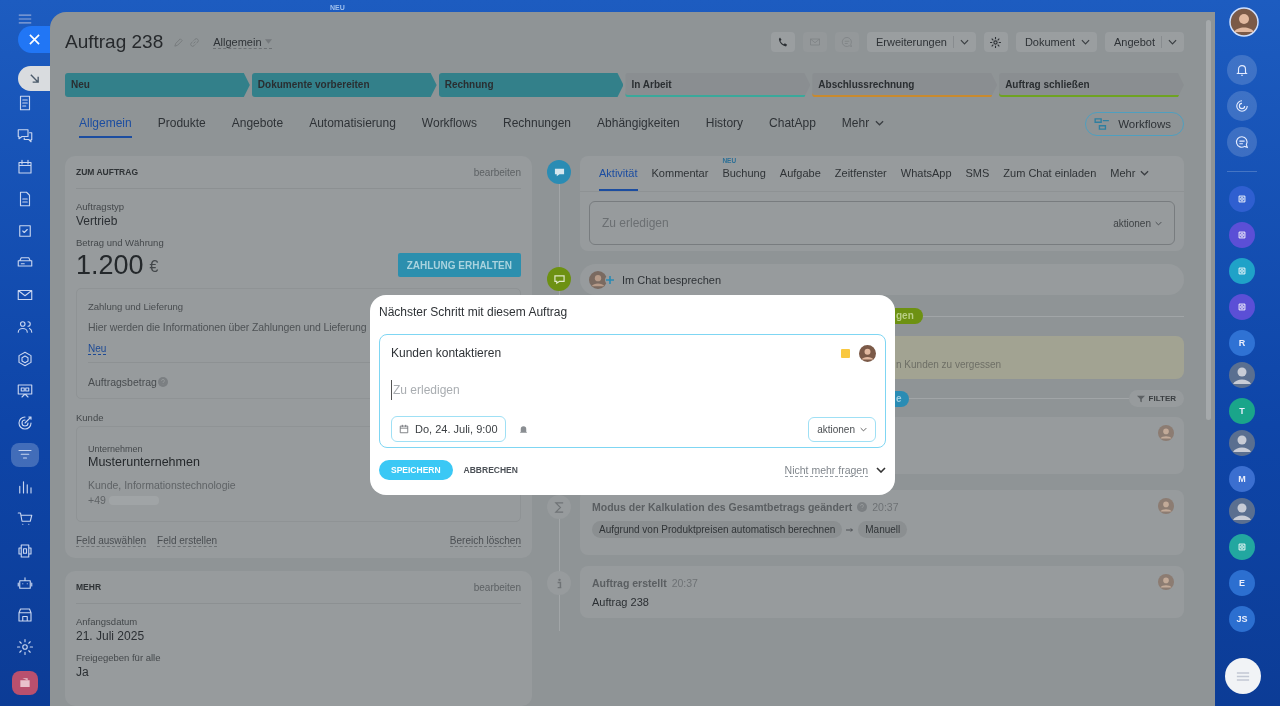 The height and width of the screenshot is (706, 1280). Describe the element at coordinates (111, 636) in the screenshot. I see `field-value: 21. Juli 2025` at that location.